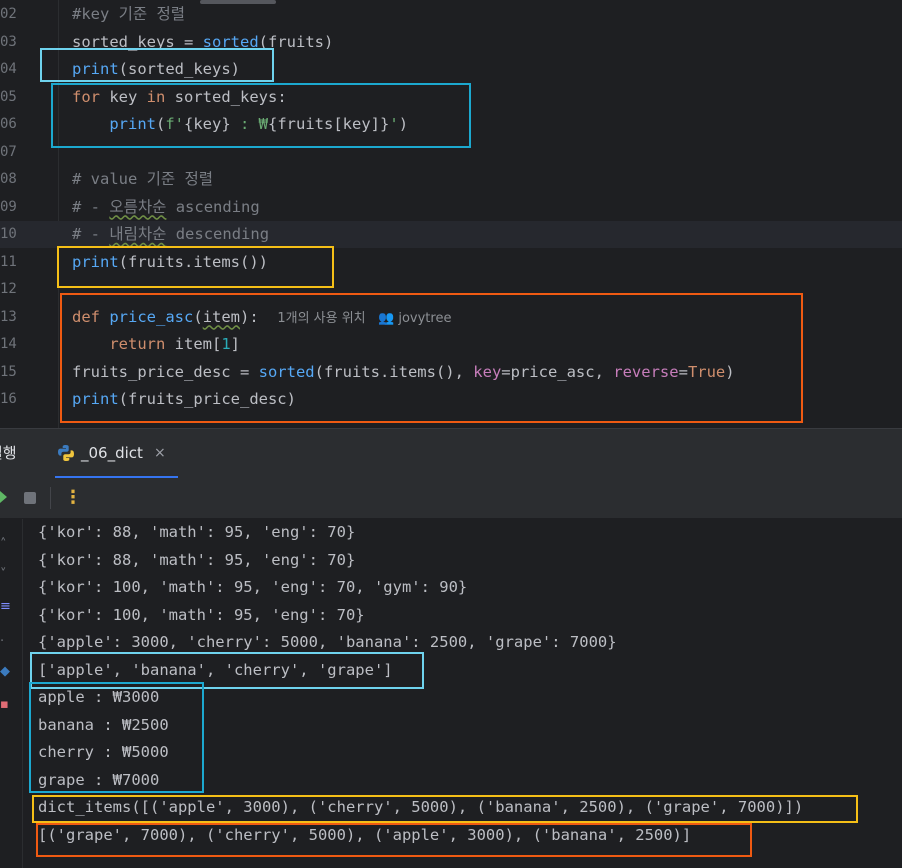  I want to click on scroll-up-icon: ˄, so click(3, 545).